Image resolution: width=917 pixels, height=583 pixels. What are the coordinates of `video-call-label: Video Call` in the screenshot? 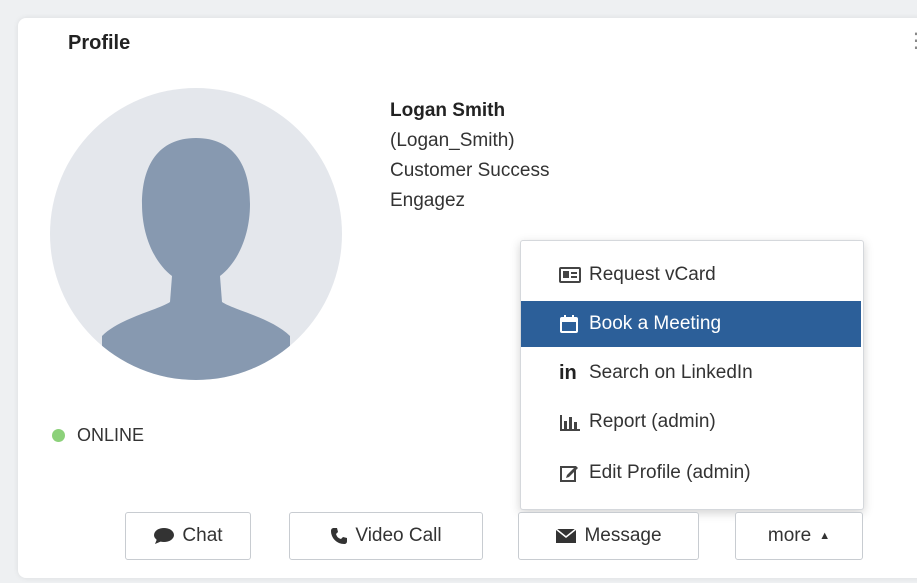 It's located at (398, 535).